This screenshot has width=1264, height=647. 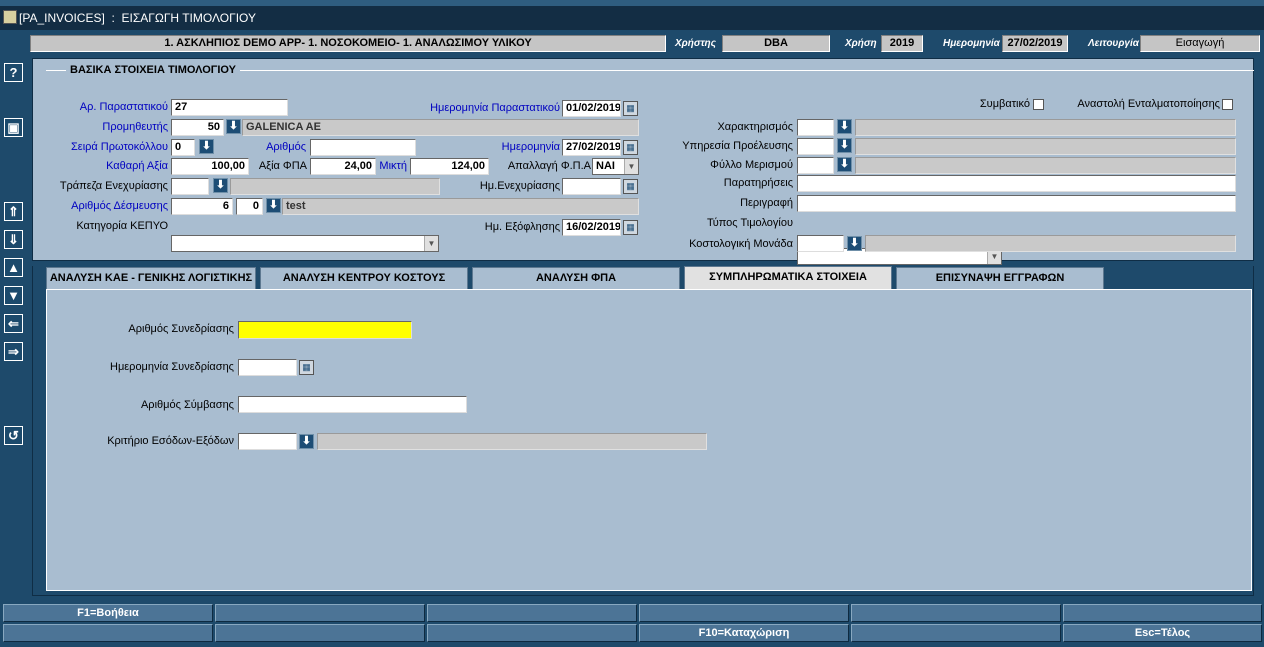 I want to click on remarks-input, so click(x=1016, y=183).